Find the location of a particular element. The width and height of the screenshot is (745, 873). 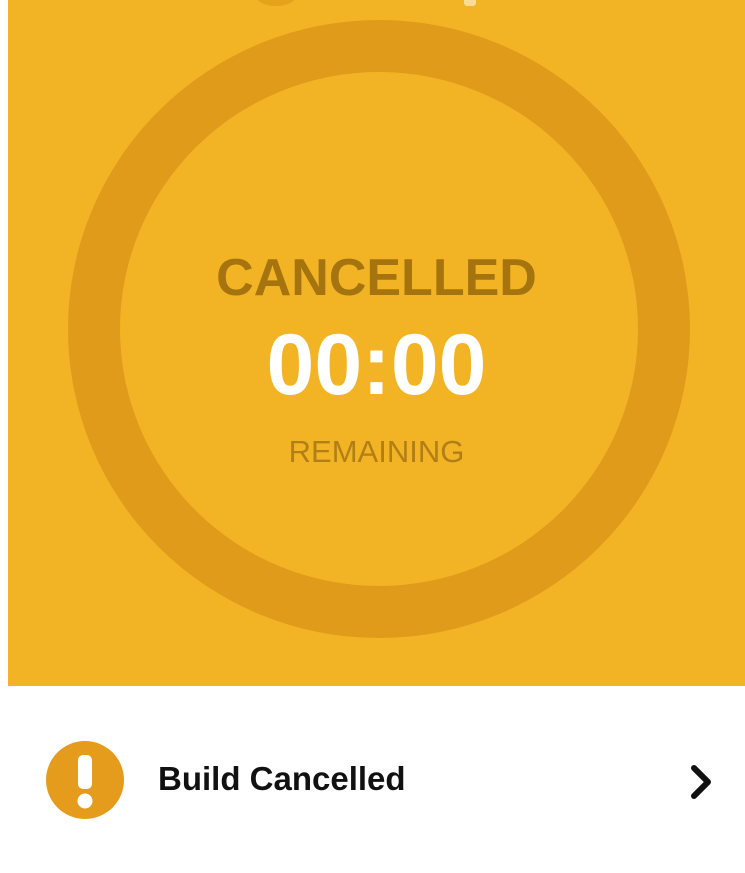

partial-top-icon is located at coordinates (276, 3).